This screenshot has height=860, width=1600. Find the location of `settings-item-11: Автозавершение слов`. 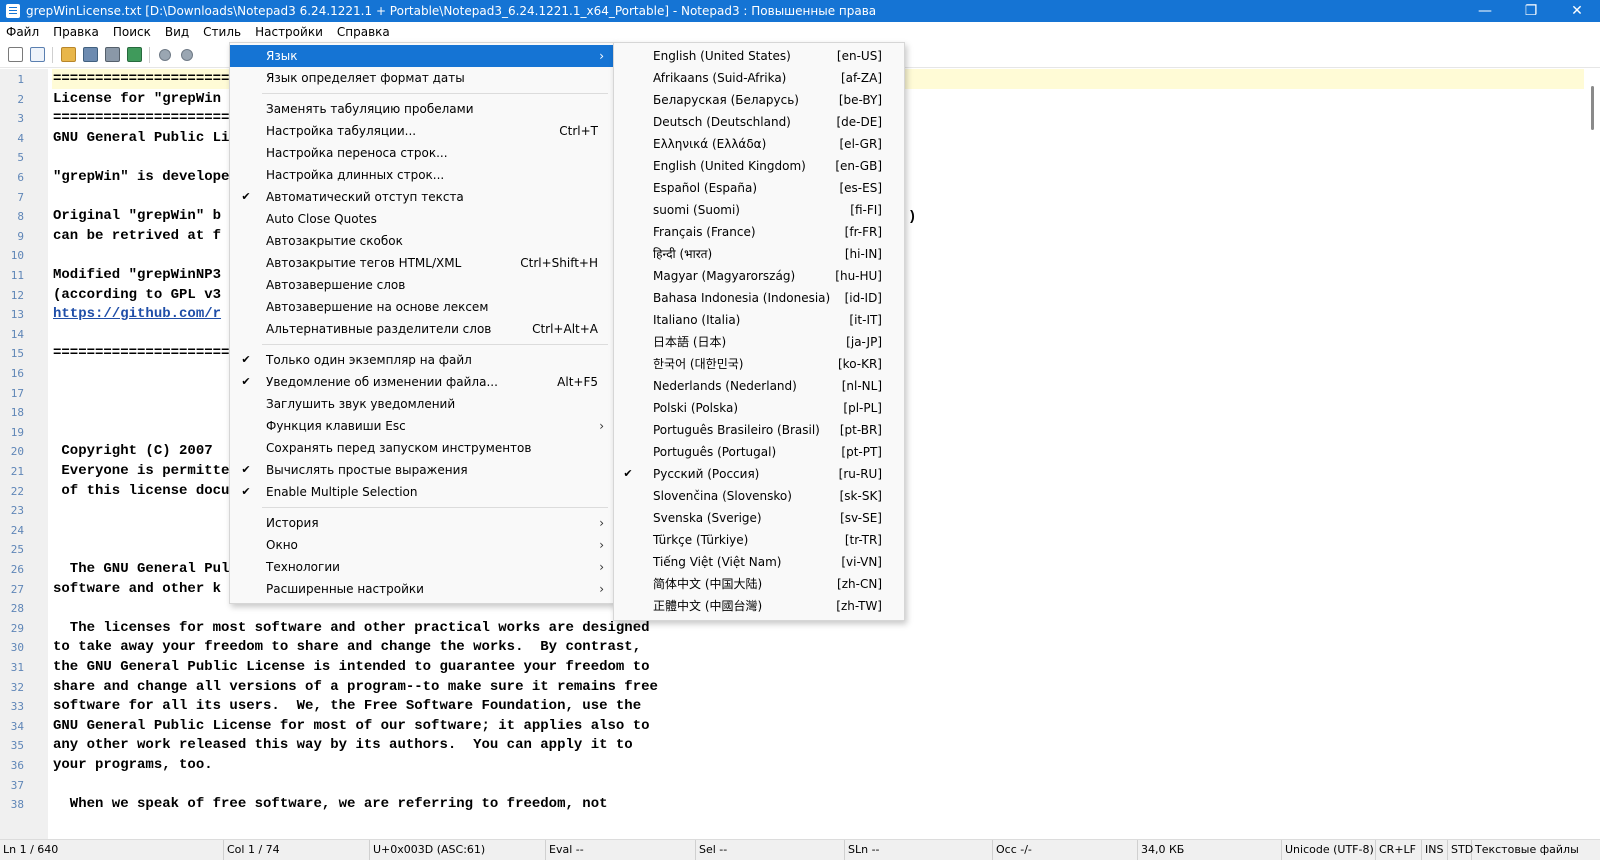

settings-item-11: Автозавершение слов is located at coordinates (422, 285).